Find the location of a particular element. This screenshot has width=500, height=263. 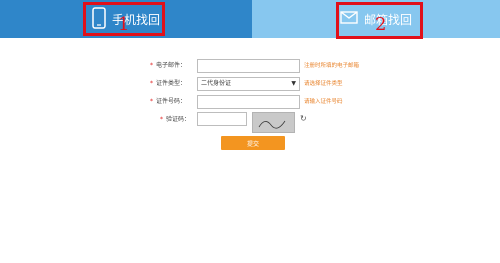

id-number-input is located at coordinates (248, 102).